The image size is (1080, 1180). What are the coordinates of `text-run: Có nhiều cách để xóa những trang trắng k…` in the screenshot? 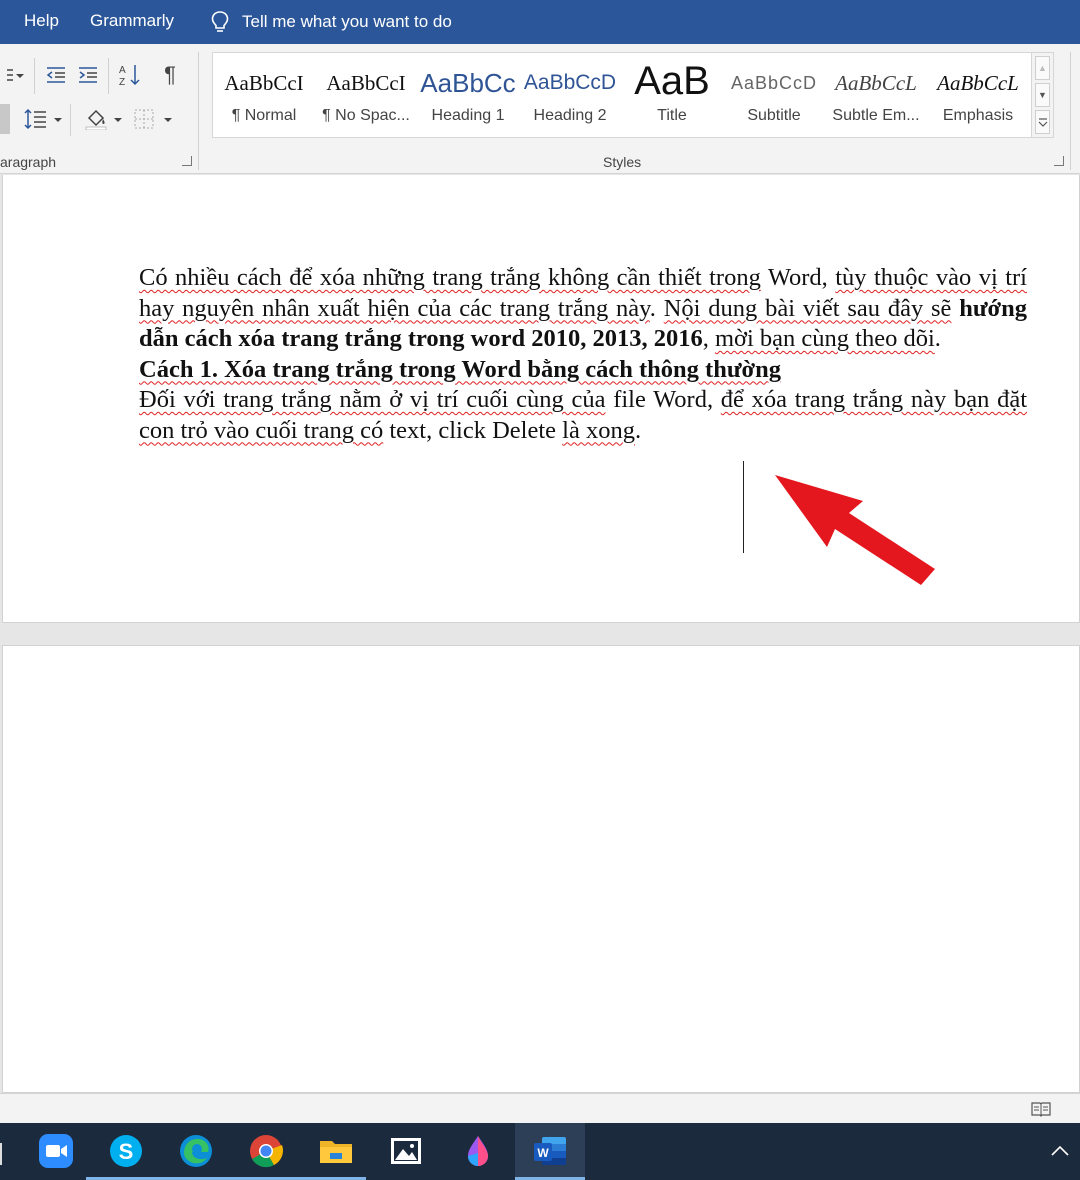 It's located at (450, 277).